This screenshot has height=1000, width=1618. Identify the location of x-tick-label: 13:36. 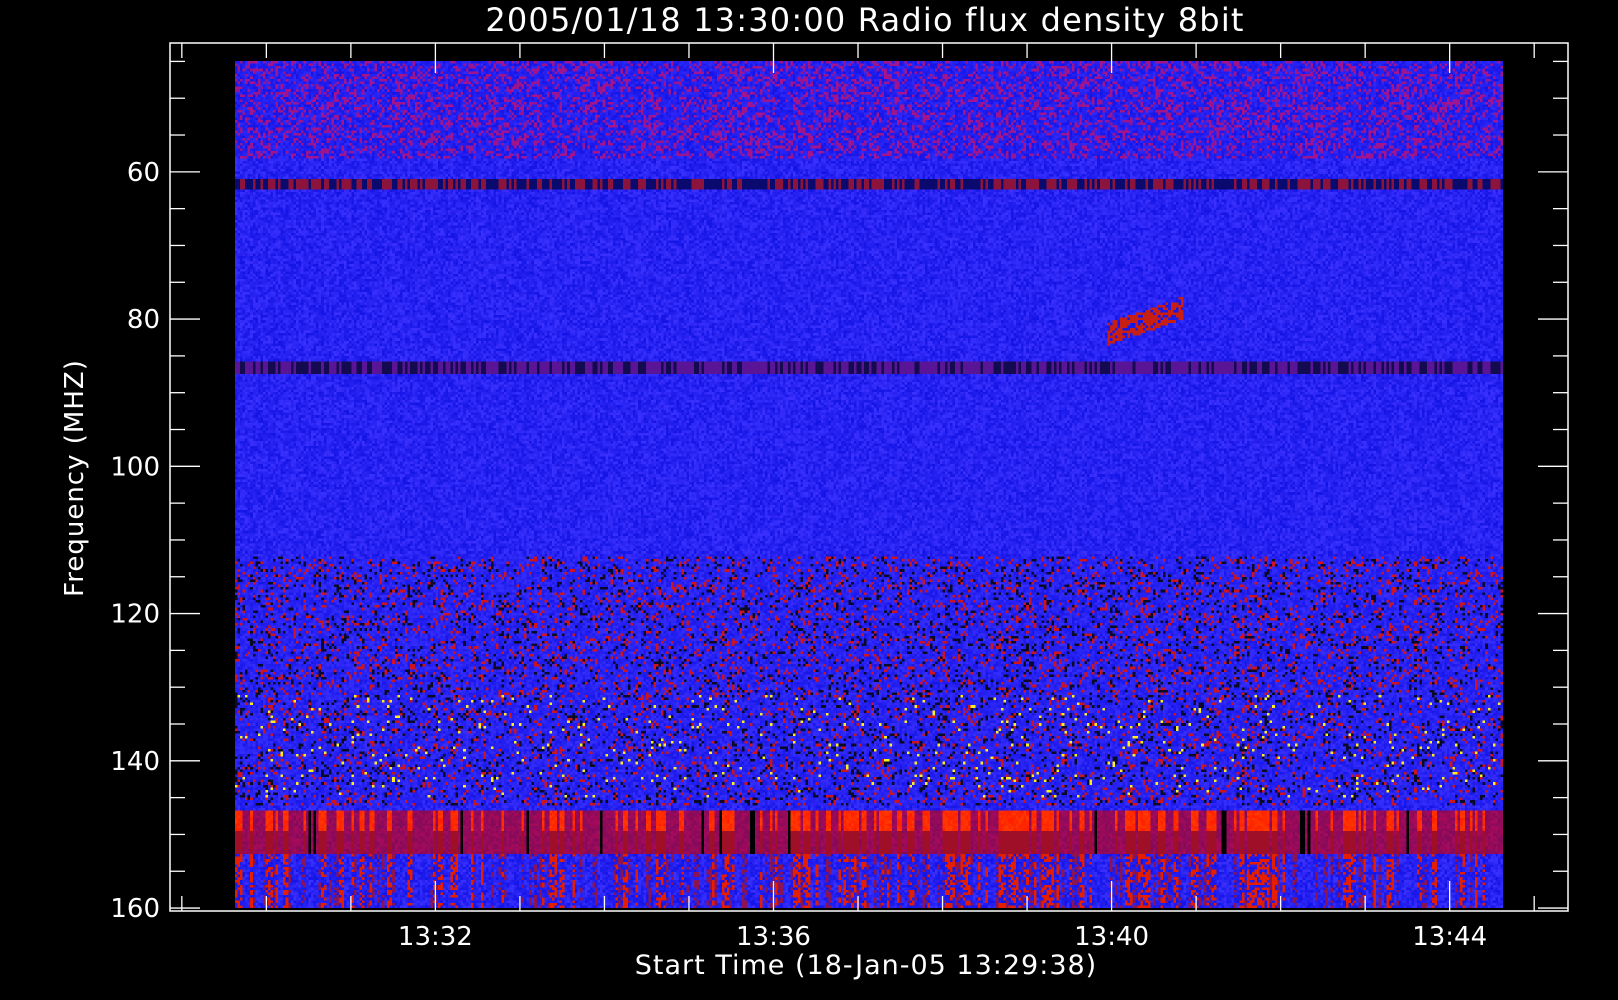
(773, 937).